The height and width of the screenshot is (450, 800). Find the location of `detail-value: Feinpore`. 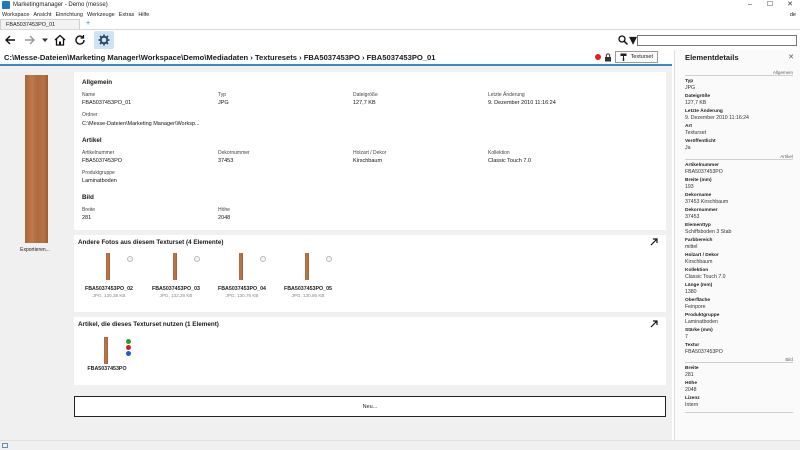

detail-value: Feinpore is located at coordinates (695, 307).